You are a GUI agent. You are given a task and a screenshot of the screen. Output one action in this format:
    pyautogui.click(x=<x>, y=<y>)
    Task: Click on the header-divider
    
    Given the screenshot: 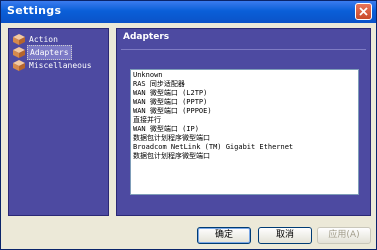 What is the action you would take?
    pyautogui.click(x=243, y=49)
    